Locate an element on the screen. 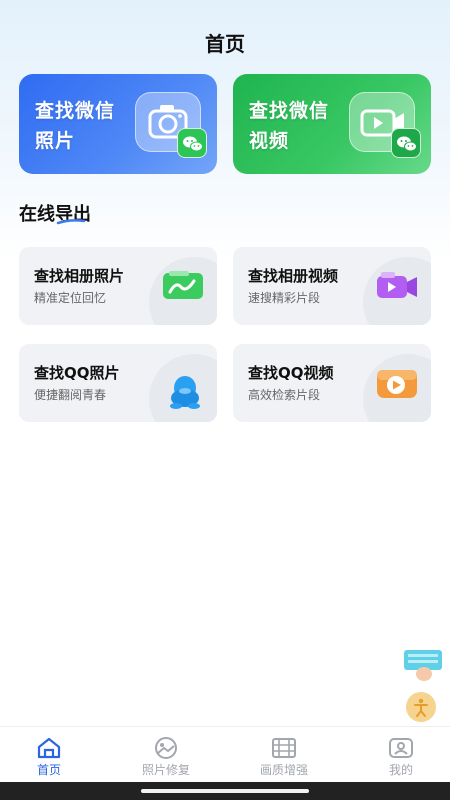  bottom-tab-bar: 首页 照片修复 画质增强 我的 is located at coordinates (225, 754).